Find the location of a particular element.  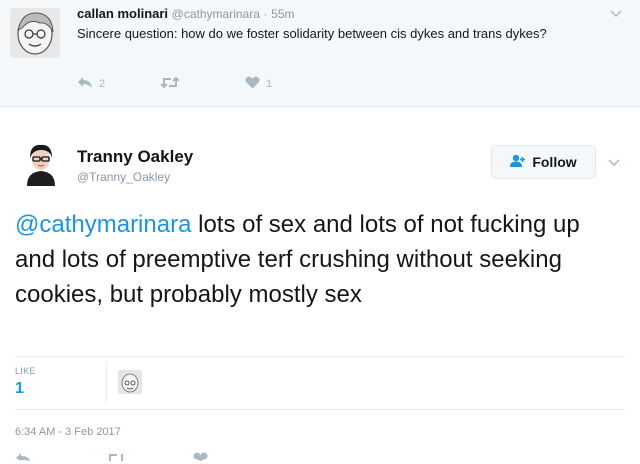

reply-button: 2 is located at coordinates (91, 84).